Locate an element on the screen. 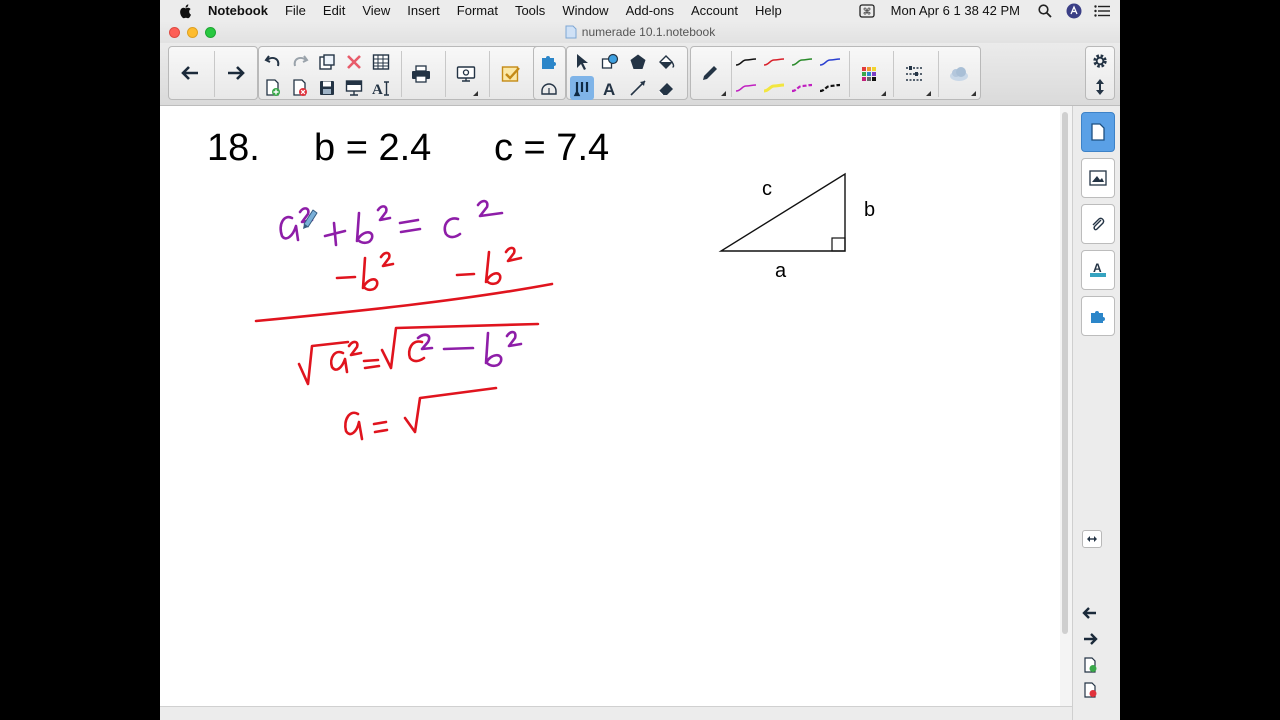  add-page-button is located at coordinates (273, 88).